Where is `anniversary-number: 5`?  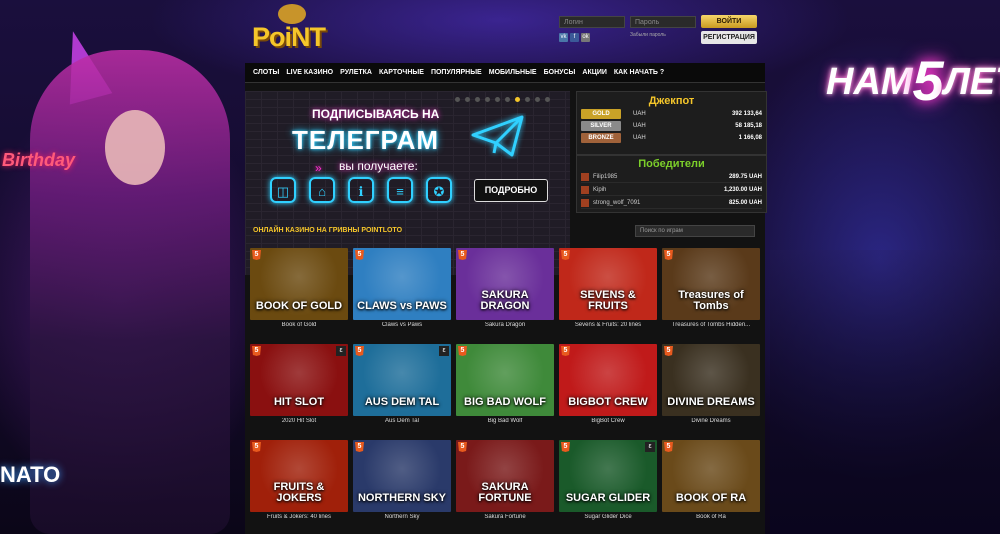 anniversary-number: 5 is located at coordinates (928, 80).